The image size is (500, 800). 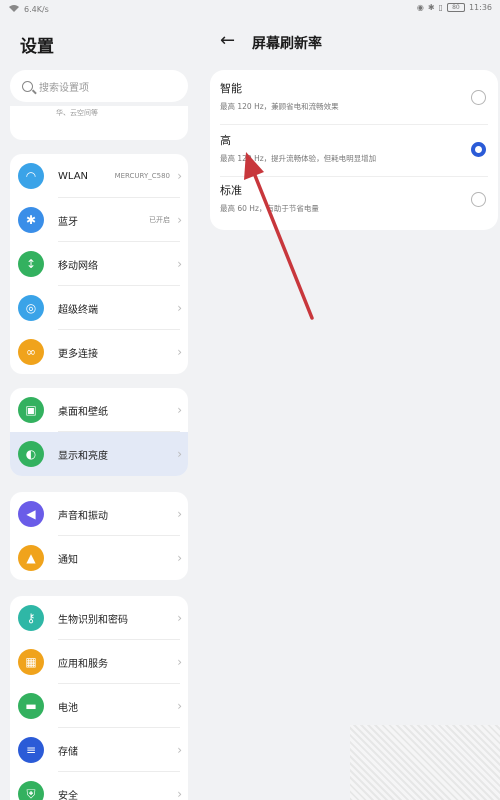 What do you see at coordinates (78, 266) in the screenshot?
I see `sidebar-item-label: 移动网络` at bounding box center [78, 266].